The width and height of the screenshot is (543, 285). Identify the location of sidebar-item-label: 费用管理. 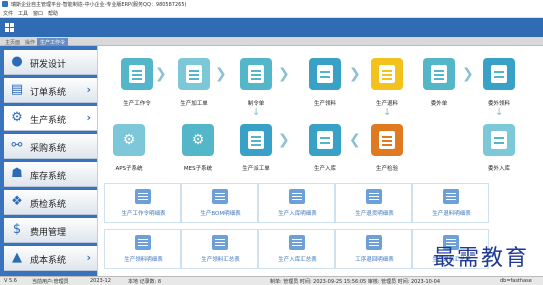
(48, 233).